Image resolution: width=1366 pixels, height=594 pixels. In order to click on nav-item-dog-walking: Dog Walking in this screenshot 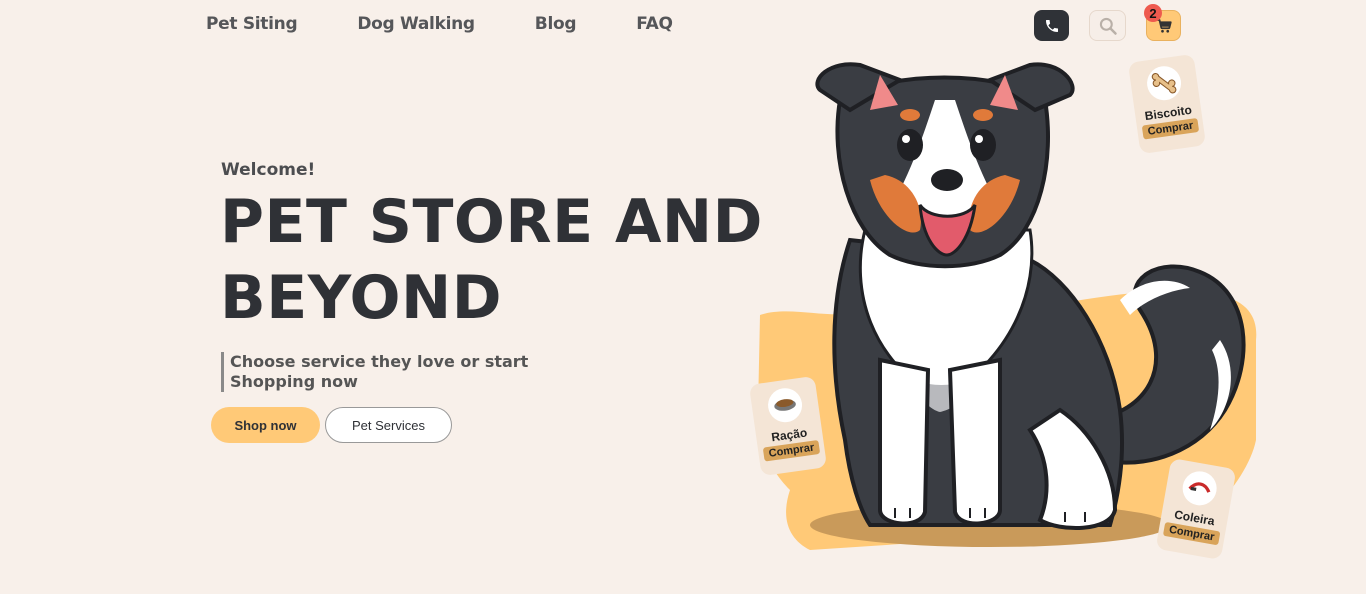, I will do `click(416, 24)`.